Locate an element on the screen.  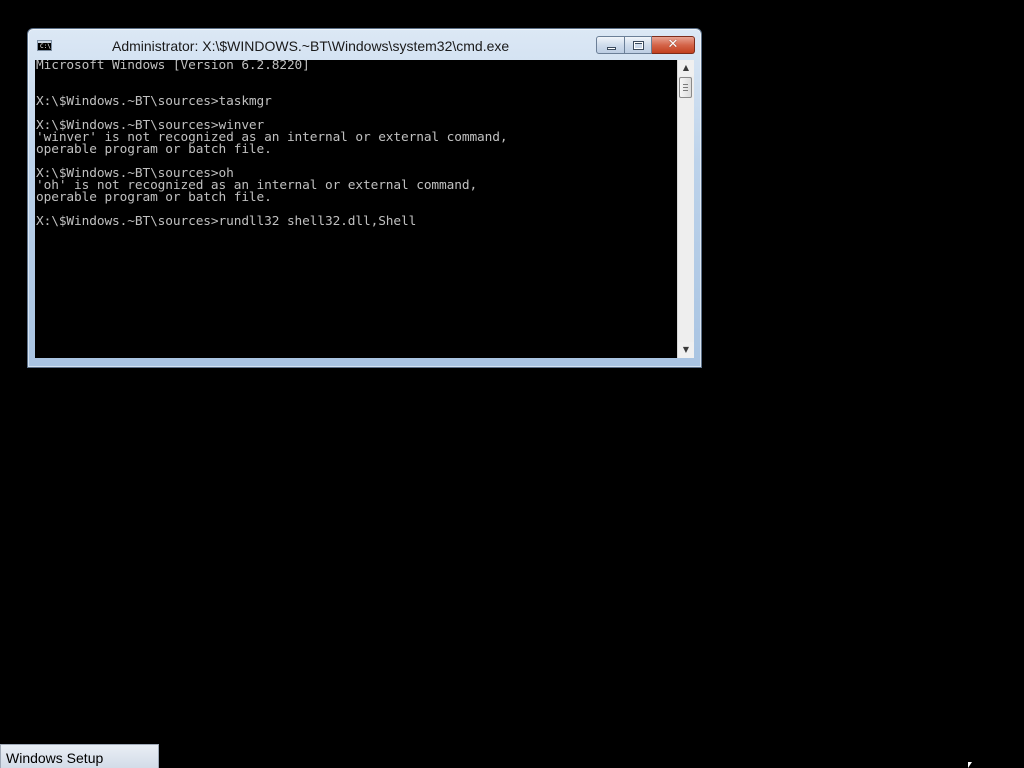
caption-buttons: ✕ is located at coordinates (645, 45).